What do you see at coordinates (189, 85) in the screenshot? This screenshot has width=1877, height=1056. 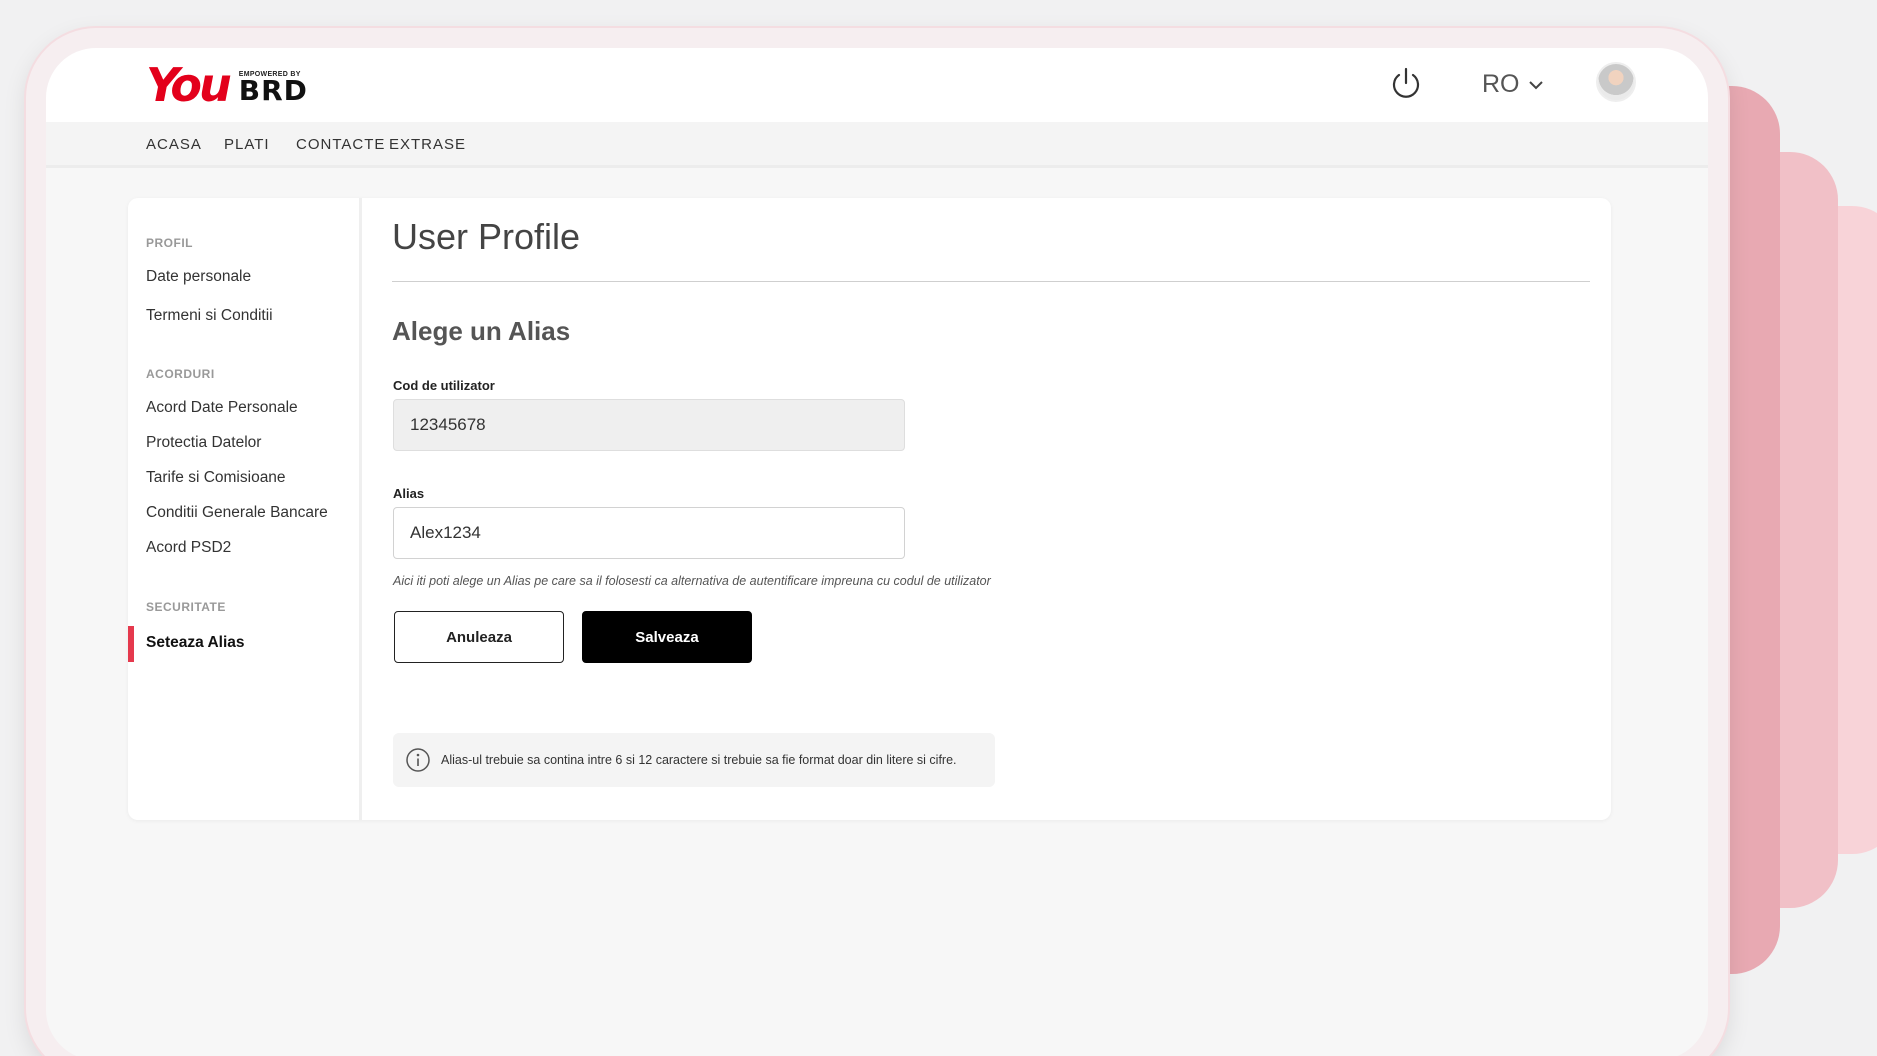 I see `logo-you-text: You` at bounding box center [189, 85].